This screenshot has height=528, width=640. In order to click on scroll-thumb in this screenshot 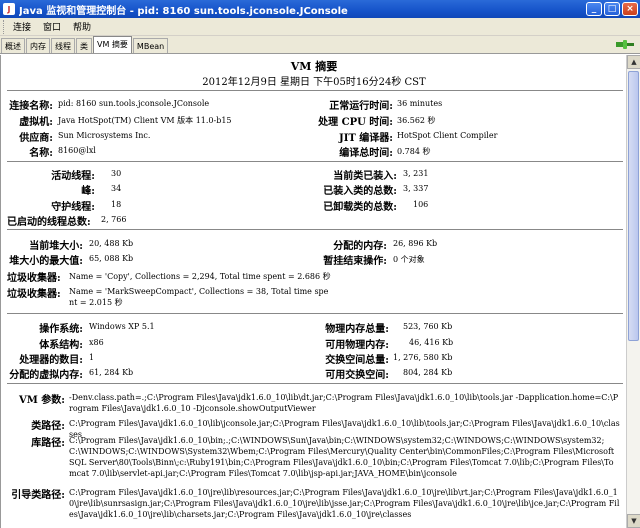, I will do `click(633, 206)`.